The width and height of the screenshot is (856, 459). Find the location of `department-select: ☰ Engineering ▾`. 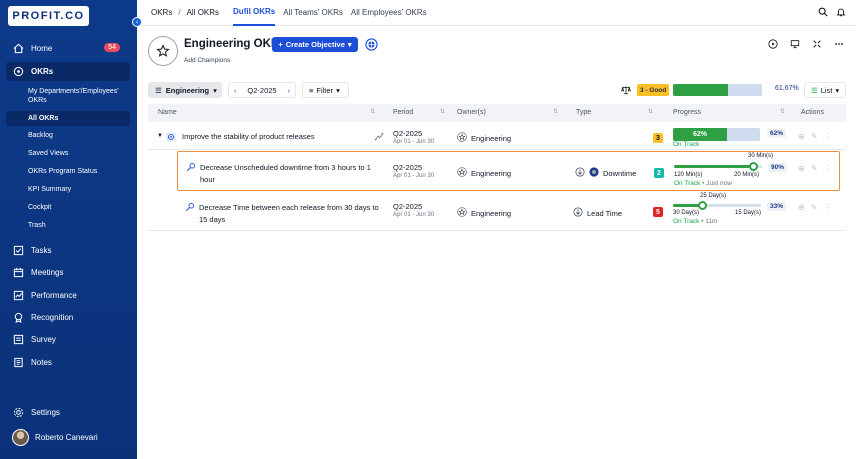

department-select: ☰ Engineering ▾ is located at coordinates (185, 90).